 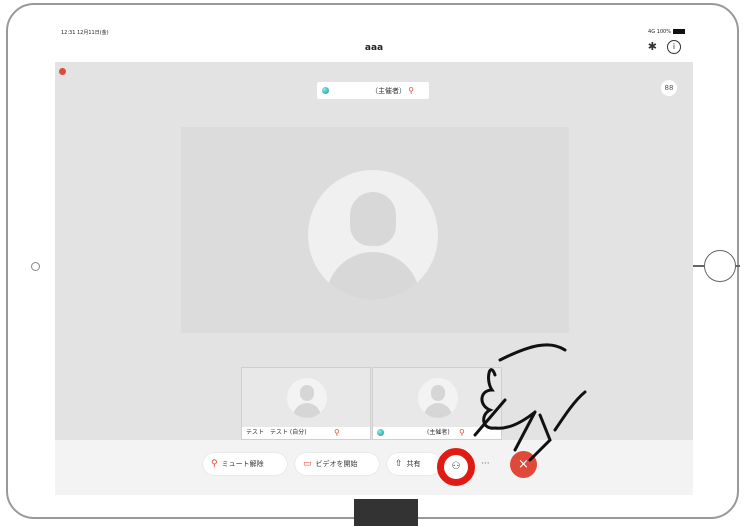 What do you see at coordinates (62, 71) in the screenshot?
I see `recording-indicator` at bounding box center [62, 71].